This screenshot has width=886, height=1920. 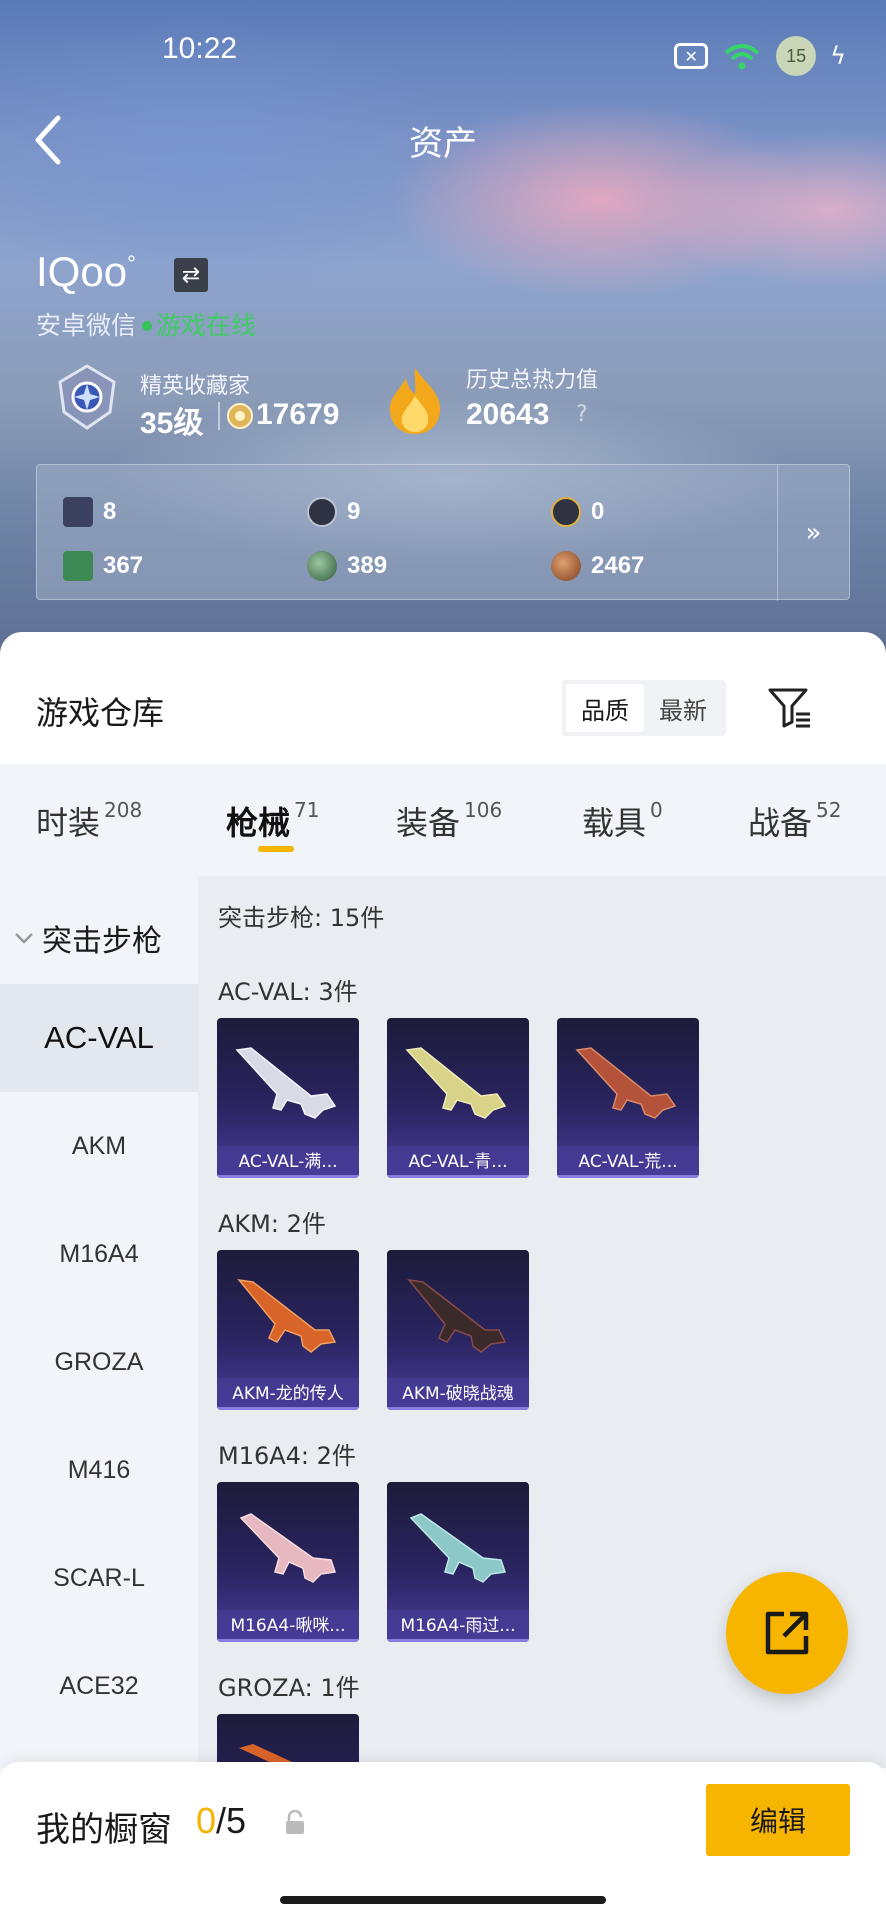 I want to click on silver-coin-icon, so click(x=322, y=512).